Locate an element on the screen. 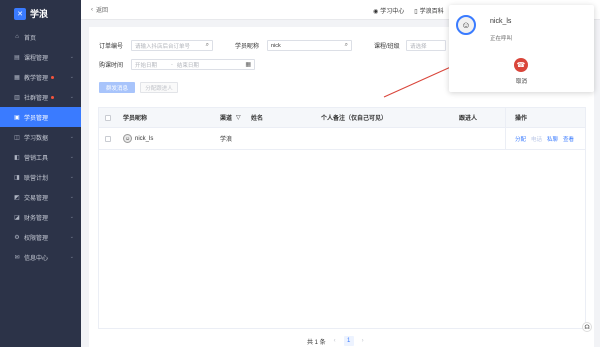 This screenshot has height=347, width=600. brand-logo-icon: ✕ is located at coordinates (20, 13).